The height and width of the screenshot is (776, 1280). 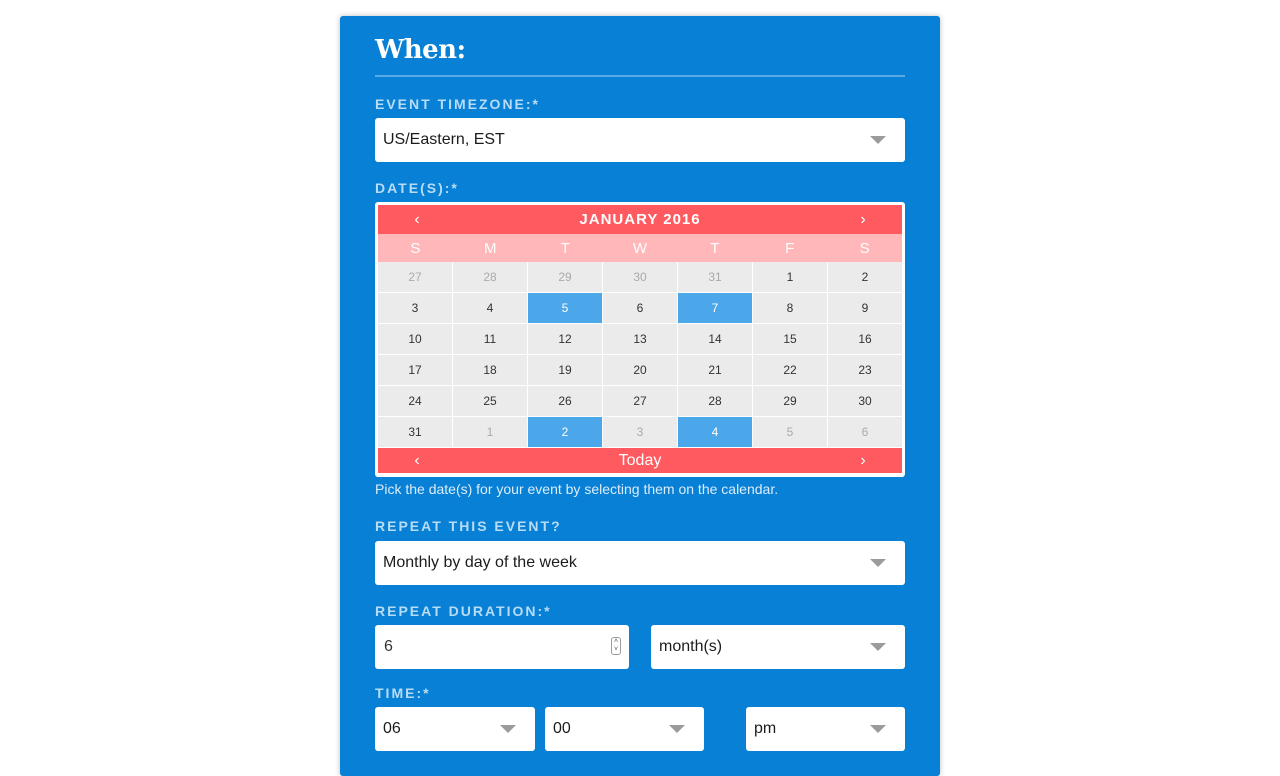 What do you see at coordinates (490, 248) in the screenshot?
I see `weekday-label: M` at bounding box center [490, 248].